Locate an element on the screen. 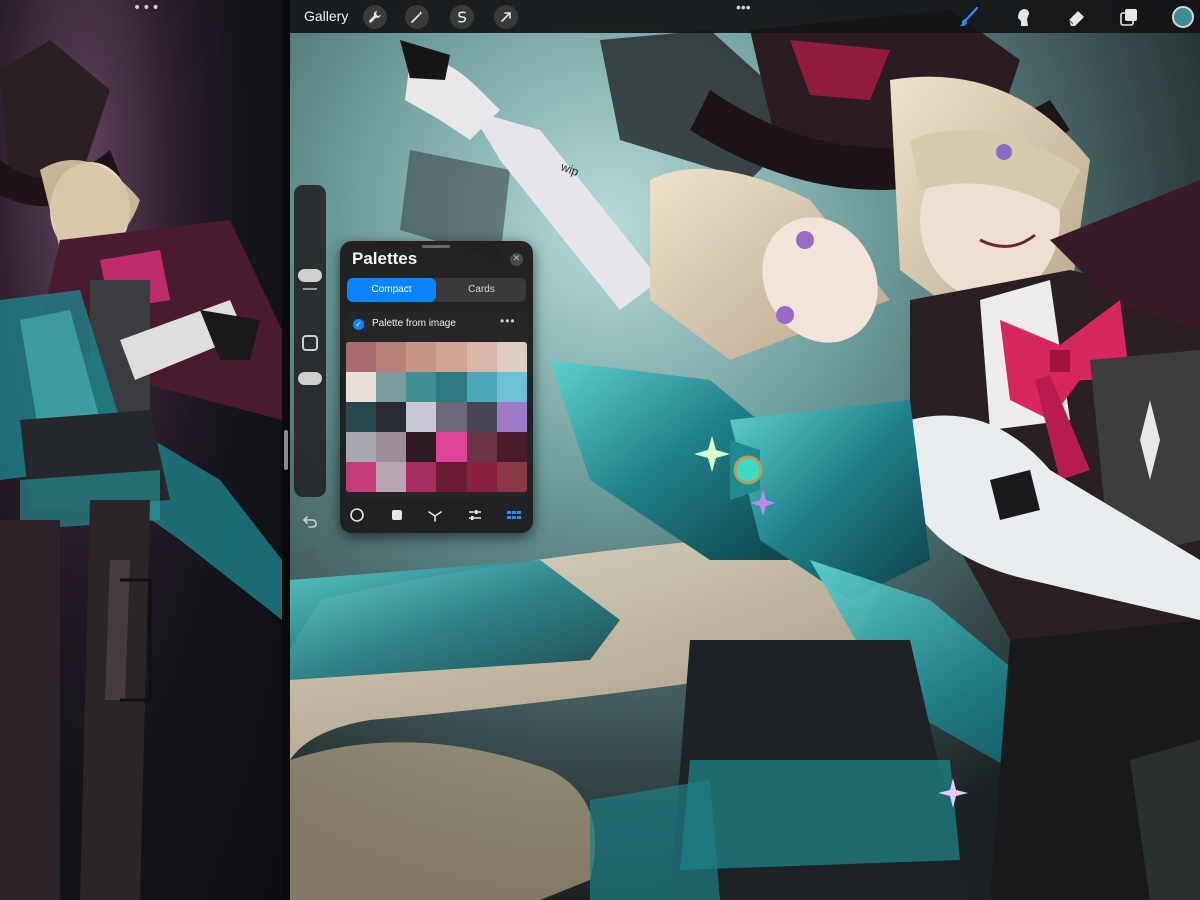  reference-pane-menu-dots: ••• is located at coordinates (147, 8).